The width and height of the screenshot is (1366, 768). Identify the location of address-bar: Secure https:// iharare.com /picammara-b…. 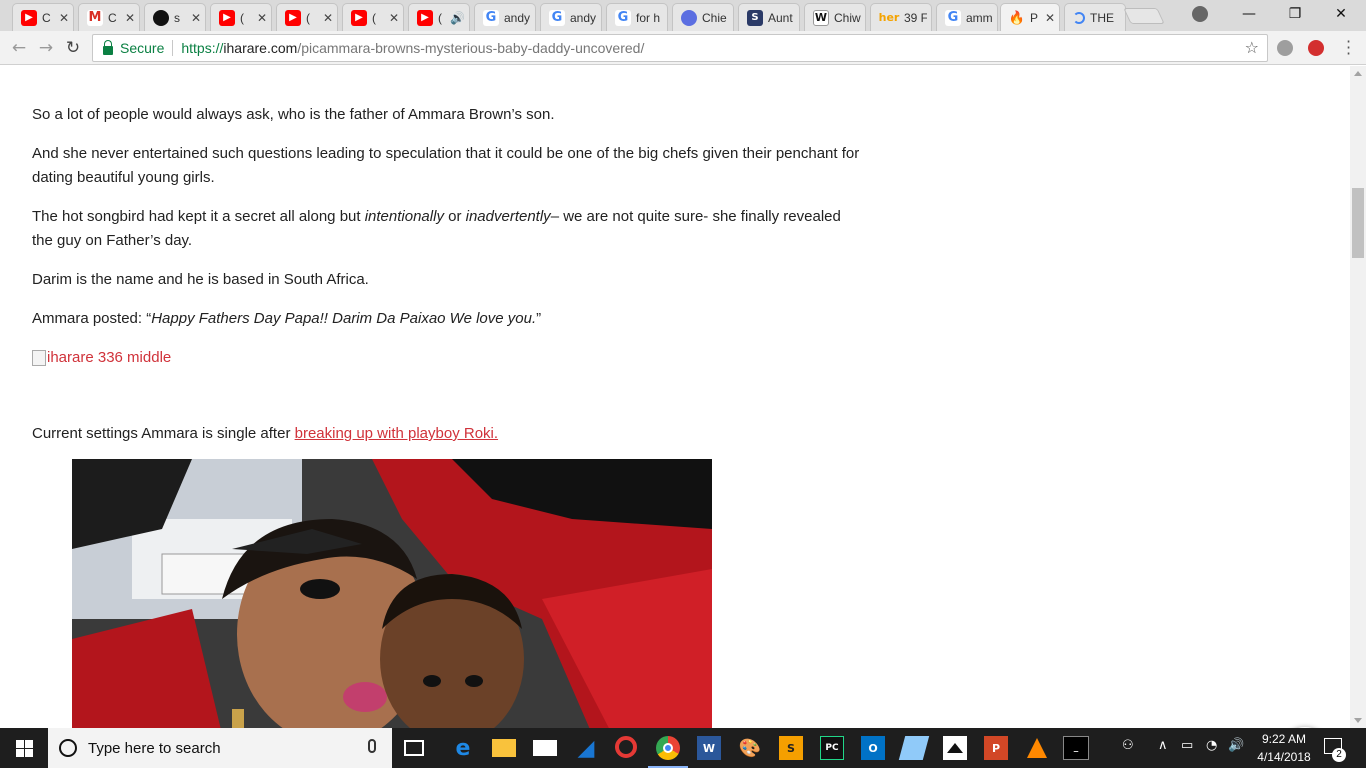
(680, 48).